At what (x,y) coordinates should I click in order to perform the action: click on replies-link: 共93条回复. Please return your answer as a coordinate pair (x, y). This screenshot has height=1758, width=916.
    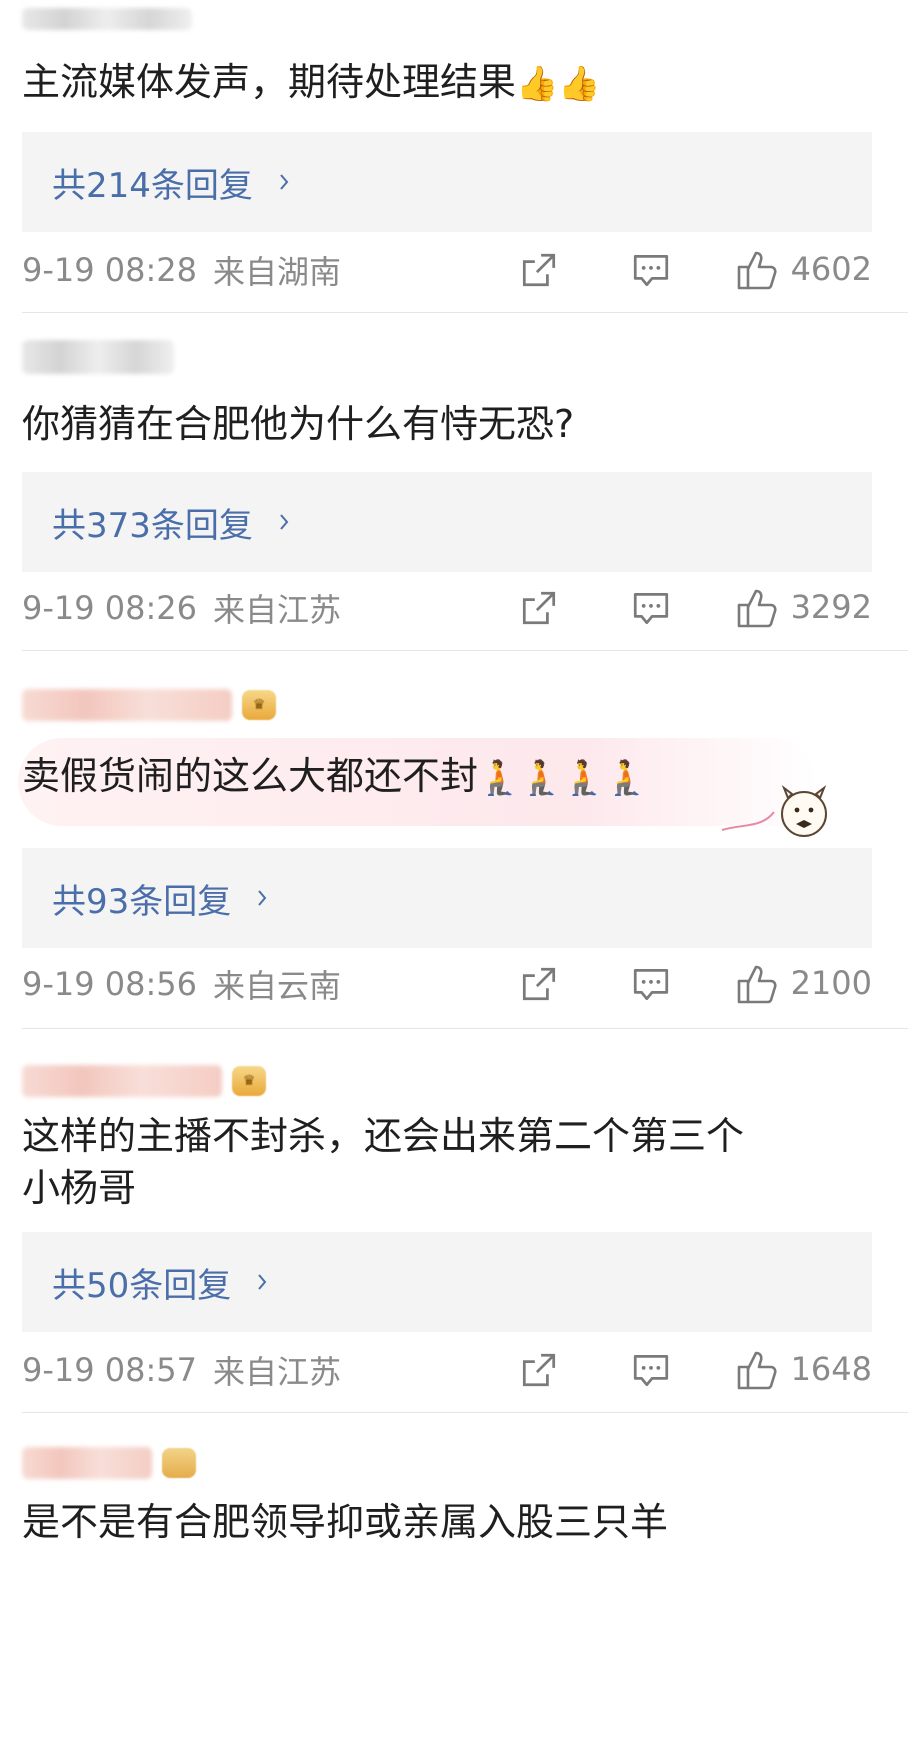
    Looking at the image, I should click on (447, 898).